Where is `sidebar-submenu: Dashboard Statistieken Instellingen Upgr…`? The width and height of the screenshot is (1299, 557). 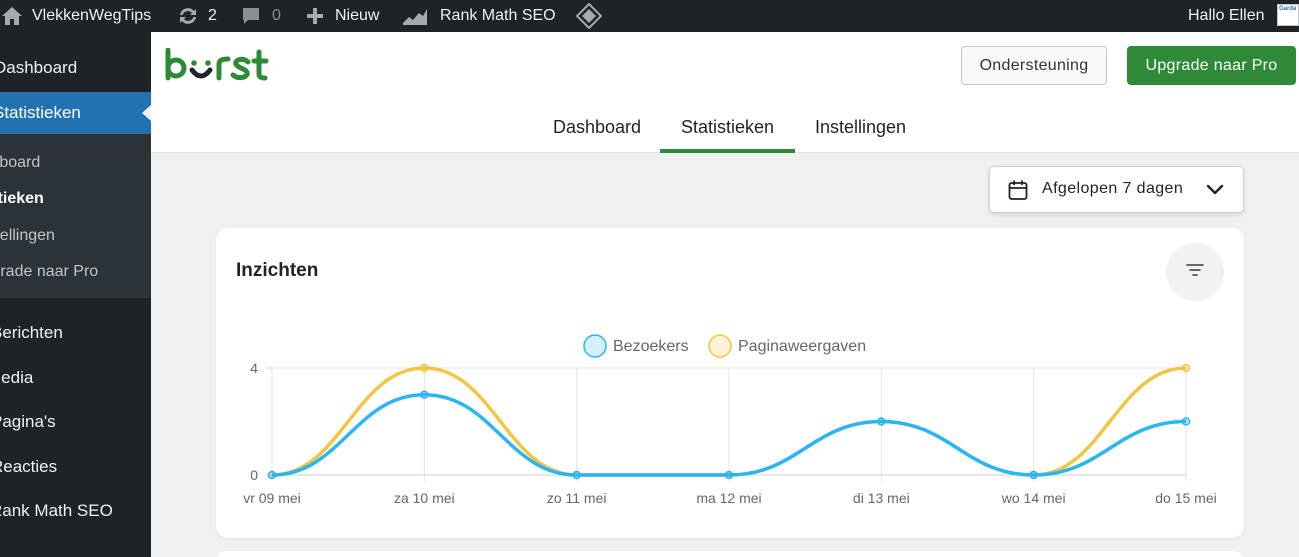 sidebar-submenu: Dashboard Statistieken Instellingen Upgr… is located at coordinates (75, 216).